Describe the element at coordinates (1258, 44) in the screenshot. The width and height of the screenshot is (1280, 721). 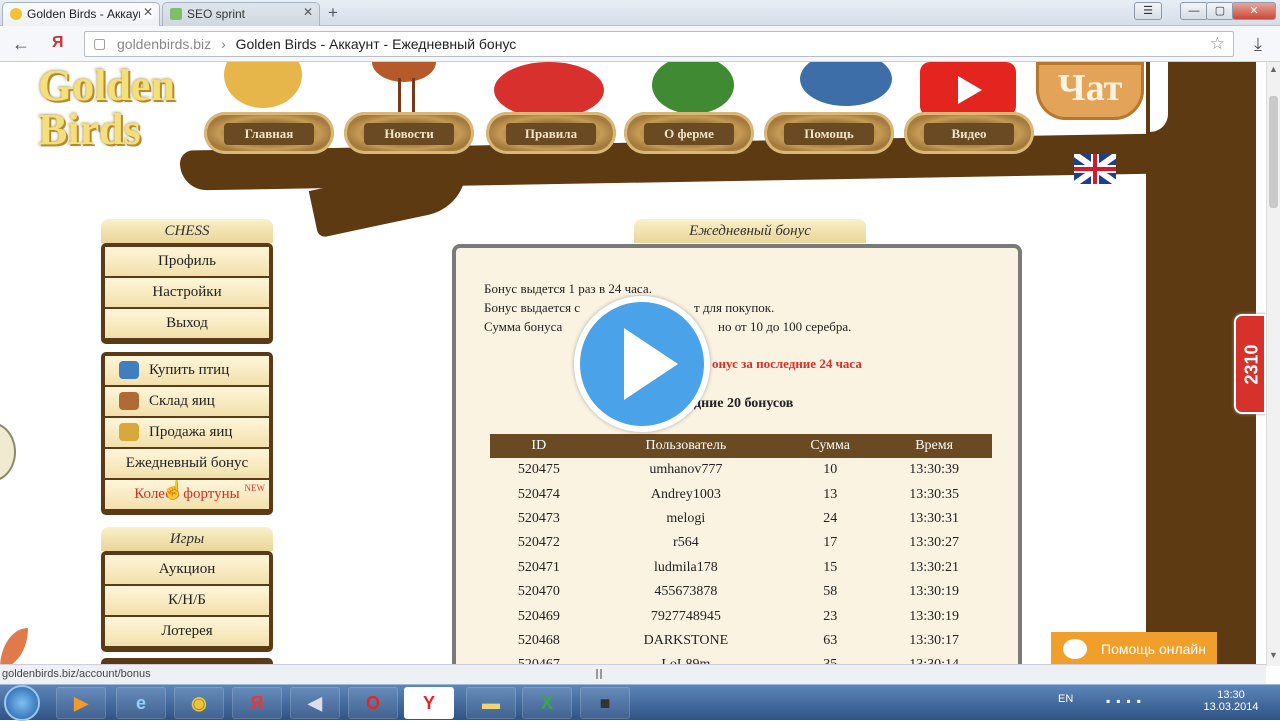
I see `download-icon: ⤓` at that location.